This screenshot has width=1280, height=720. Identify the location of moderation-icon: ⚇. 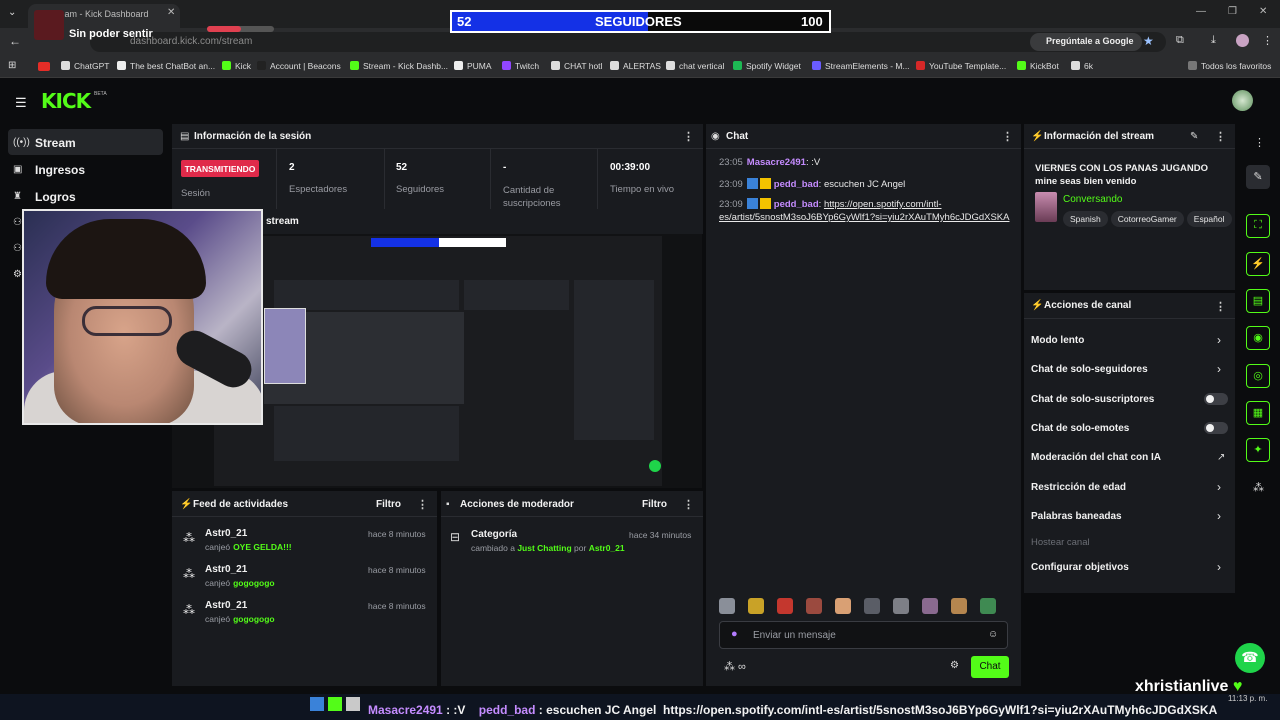
(17, 248).